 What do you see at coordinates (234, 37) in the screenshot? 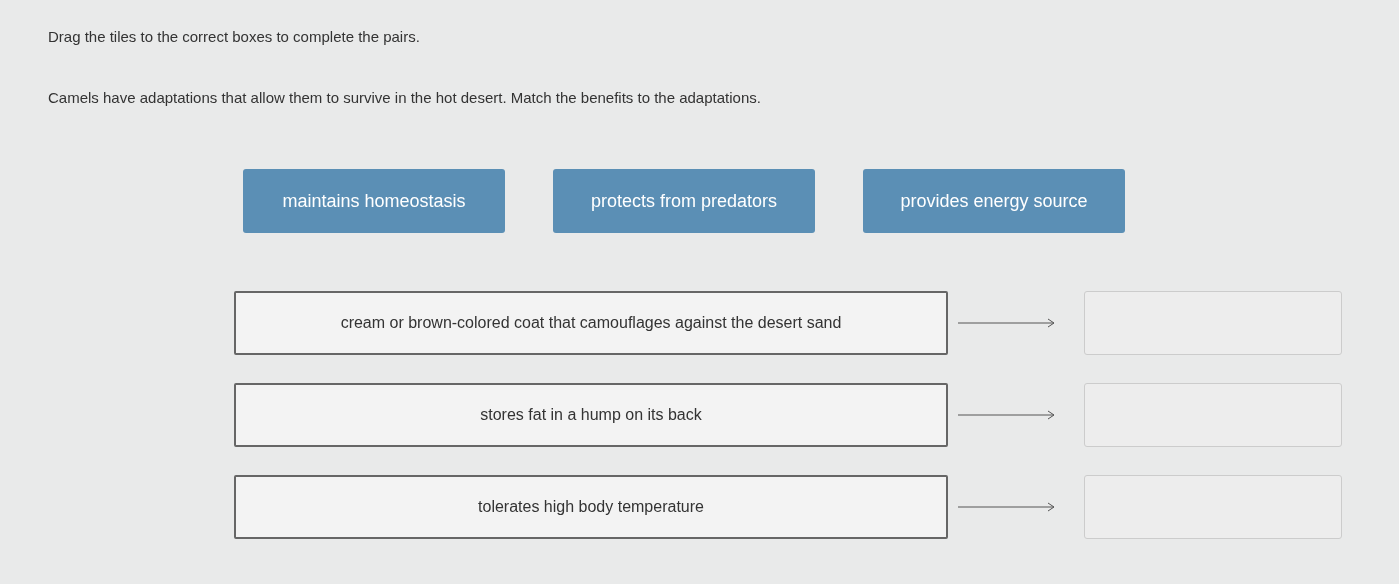
I see `instruction-text: Drag the tiles to the correct boxes to complete the pairs.` at bounding box center [234, 37].